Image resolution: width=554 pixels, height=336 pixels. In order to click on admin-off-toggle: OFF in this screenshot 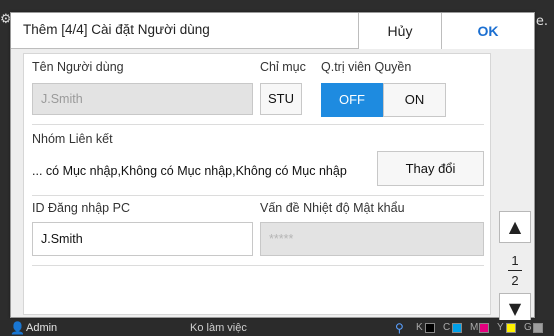, I will do `click(352, 100)`.